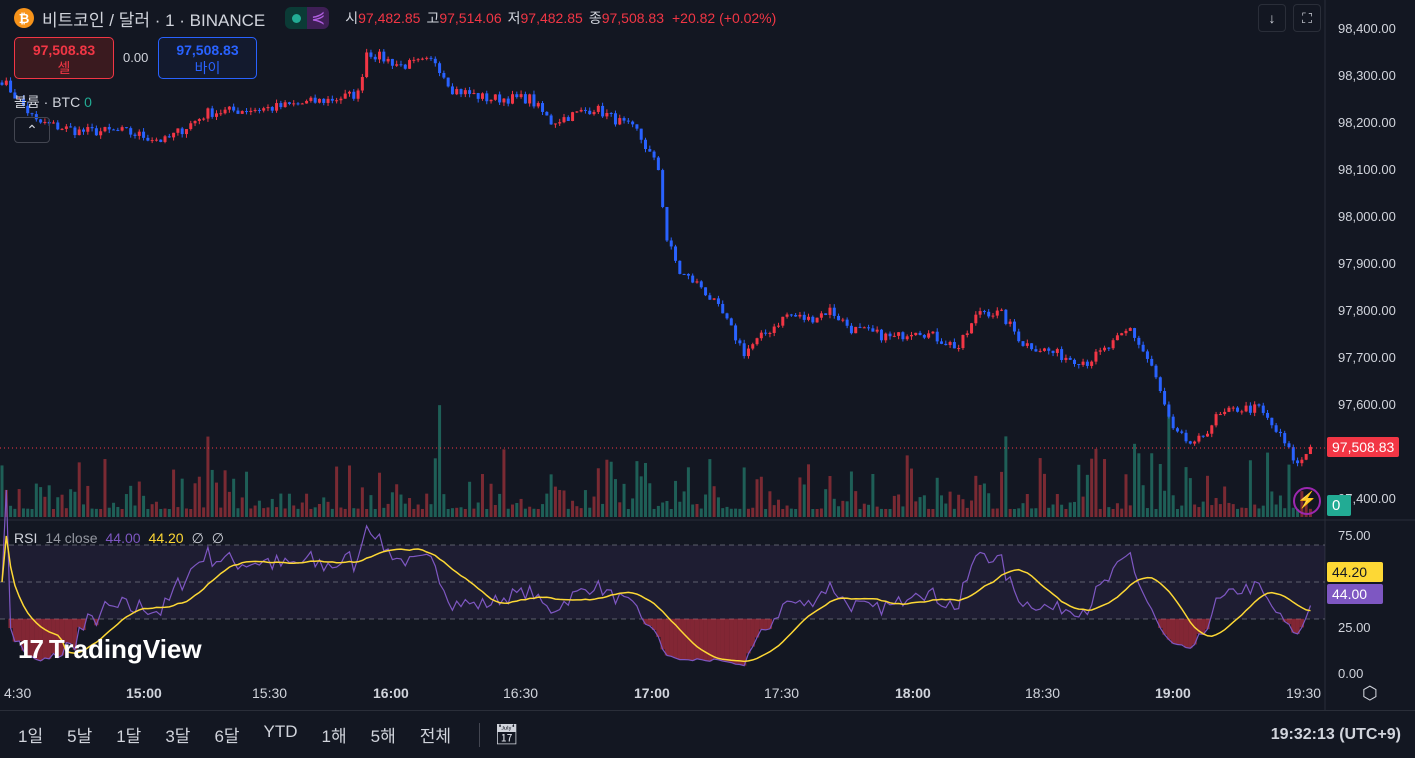 This screenshot has height=758, width=1415. I want to click on range-1: 5날, so click(79, 734).